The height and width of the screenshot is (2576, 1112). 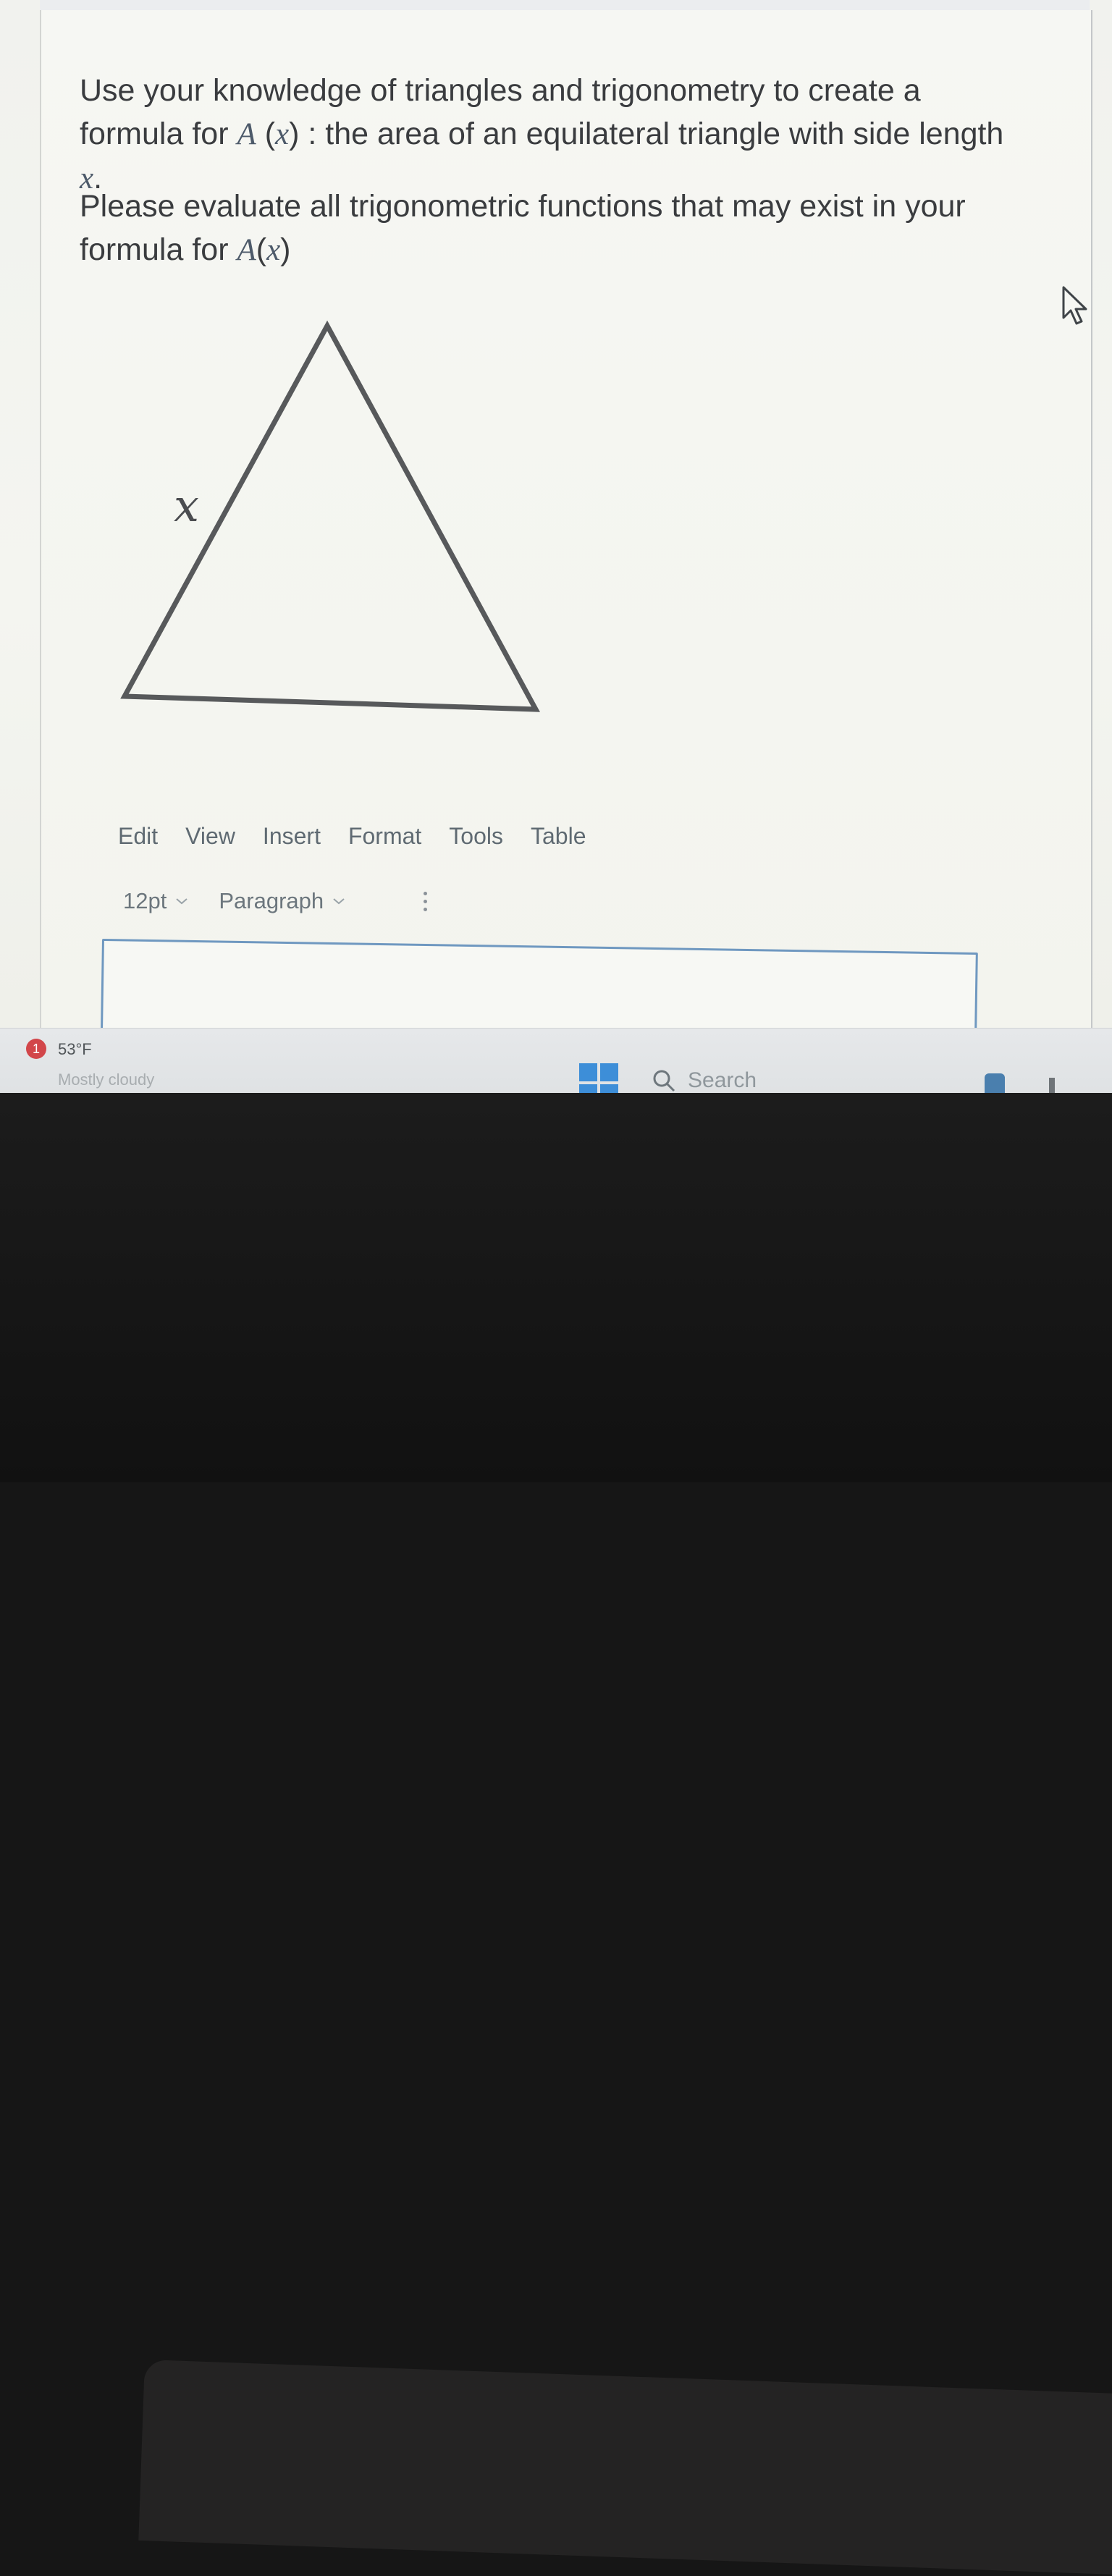 What do you see at coordinates (599, 1078) in the screenshot?
I see `windows-start-icon` at bounding box center [599, 1078].